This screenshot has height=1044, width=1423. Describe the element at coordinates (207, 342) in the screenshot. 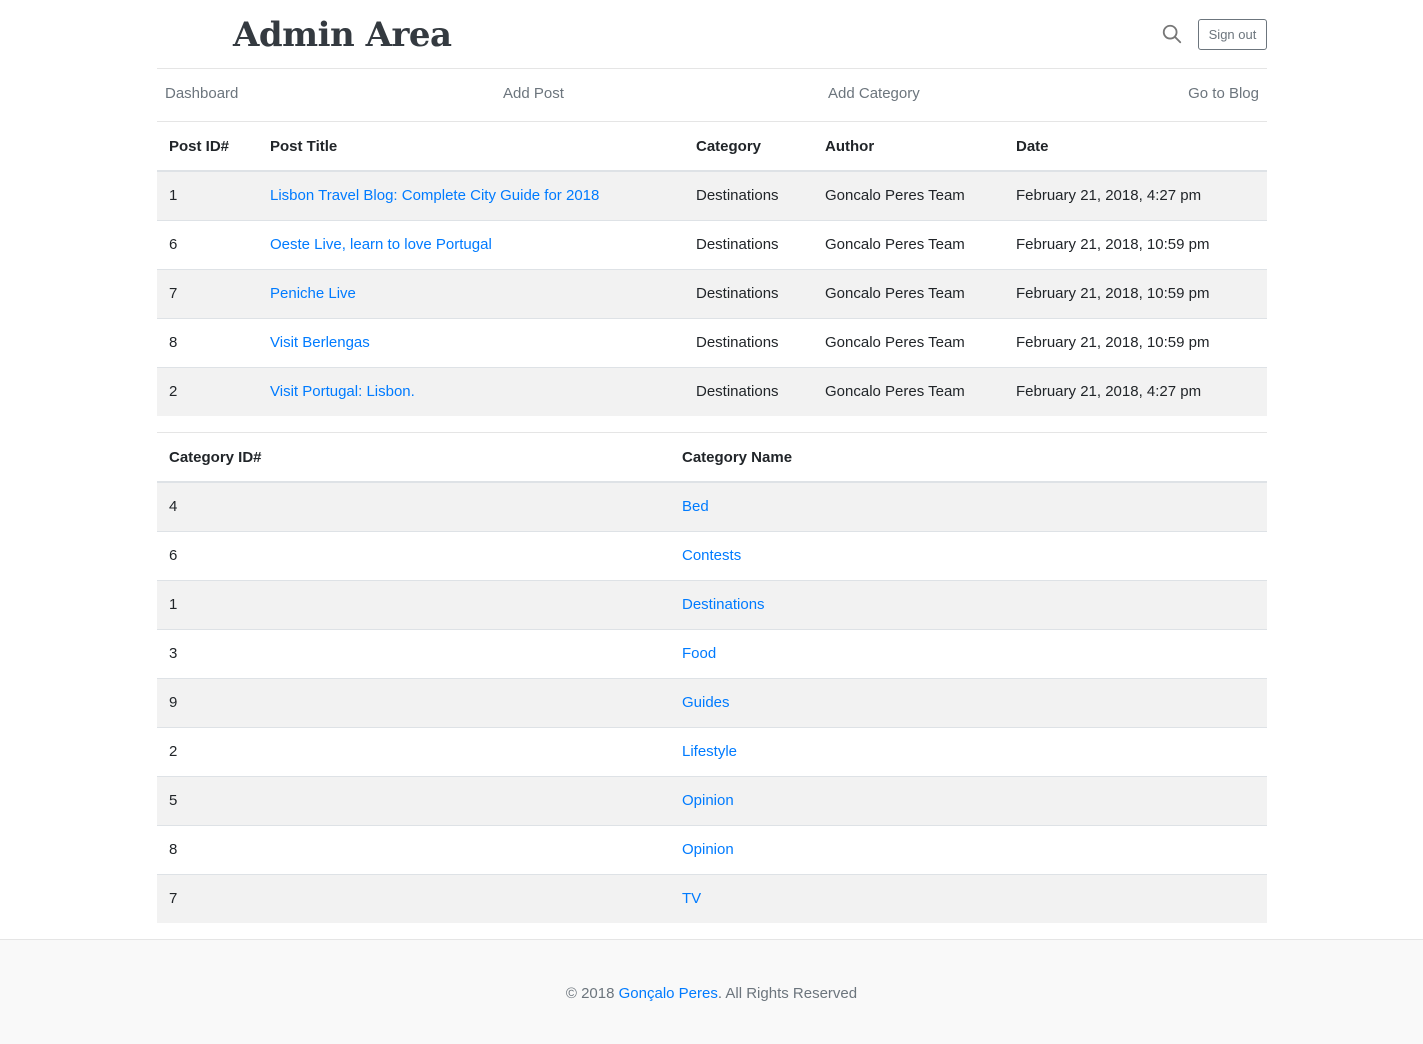

I see `post-id: 8` at that location.